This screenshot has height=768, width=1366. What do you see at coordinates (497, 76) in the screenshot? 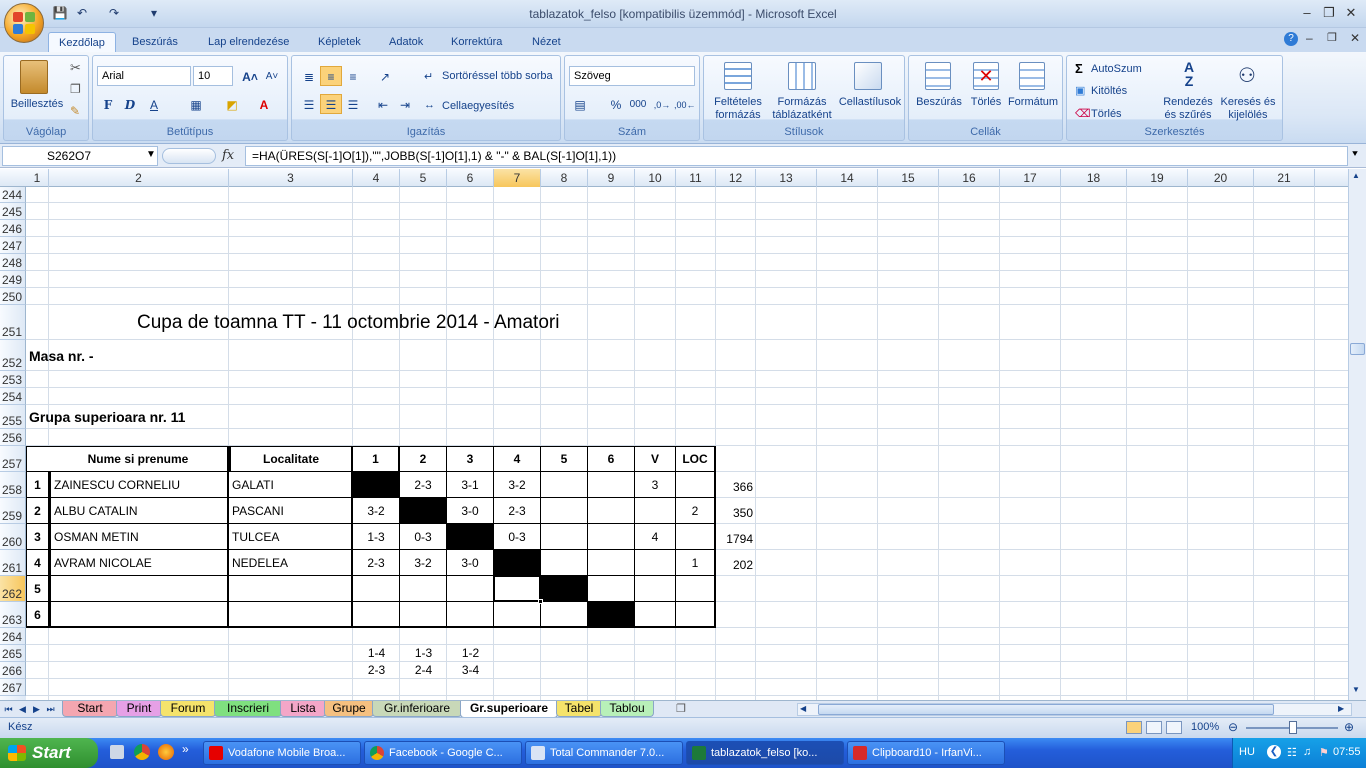
I see `wrap-text-button: Sortöréssel több sorba` at bounding box center [497, 76].